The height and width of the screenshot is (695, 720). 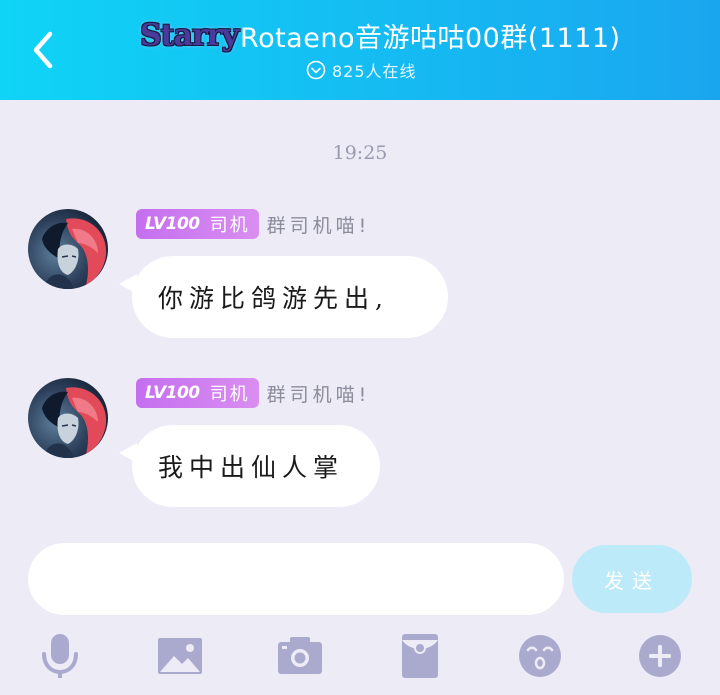 What do you see at coordinates (430, 38) in the screenshot?
I see `group-title: Rotaeno音游咕咕00群(1111)` at bounding box center [430, 38].